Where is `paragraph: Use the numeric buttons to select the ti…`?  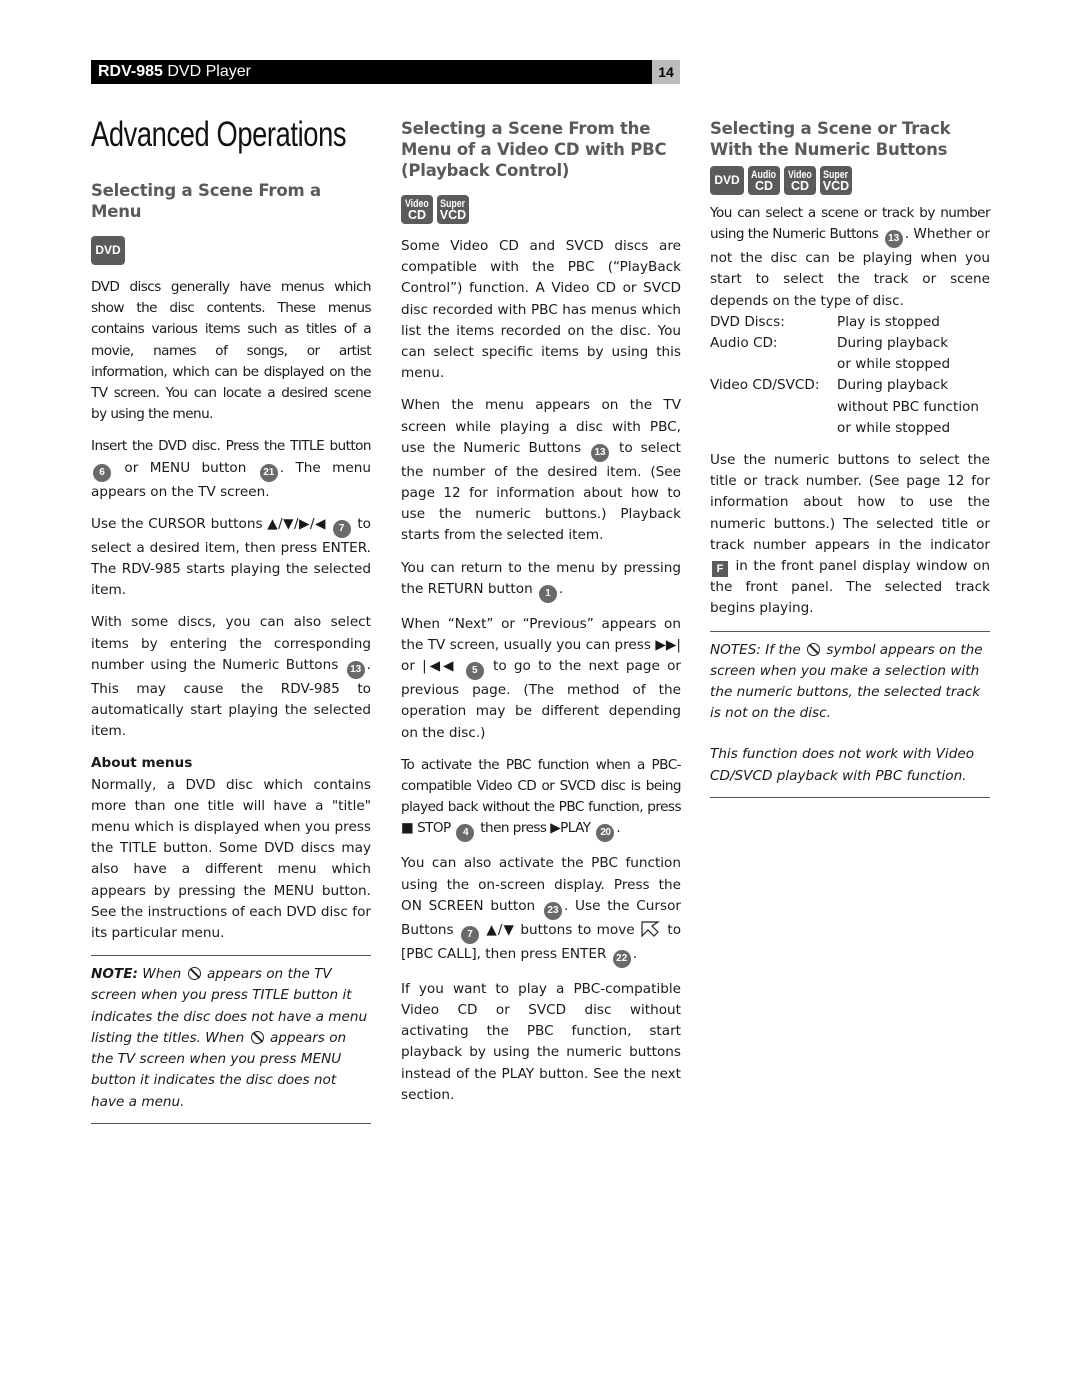 paragraph: Use the numeric buttons to select the ti… is located at coordinates (850, 534).